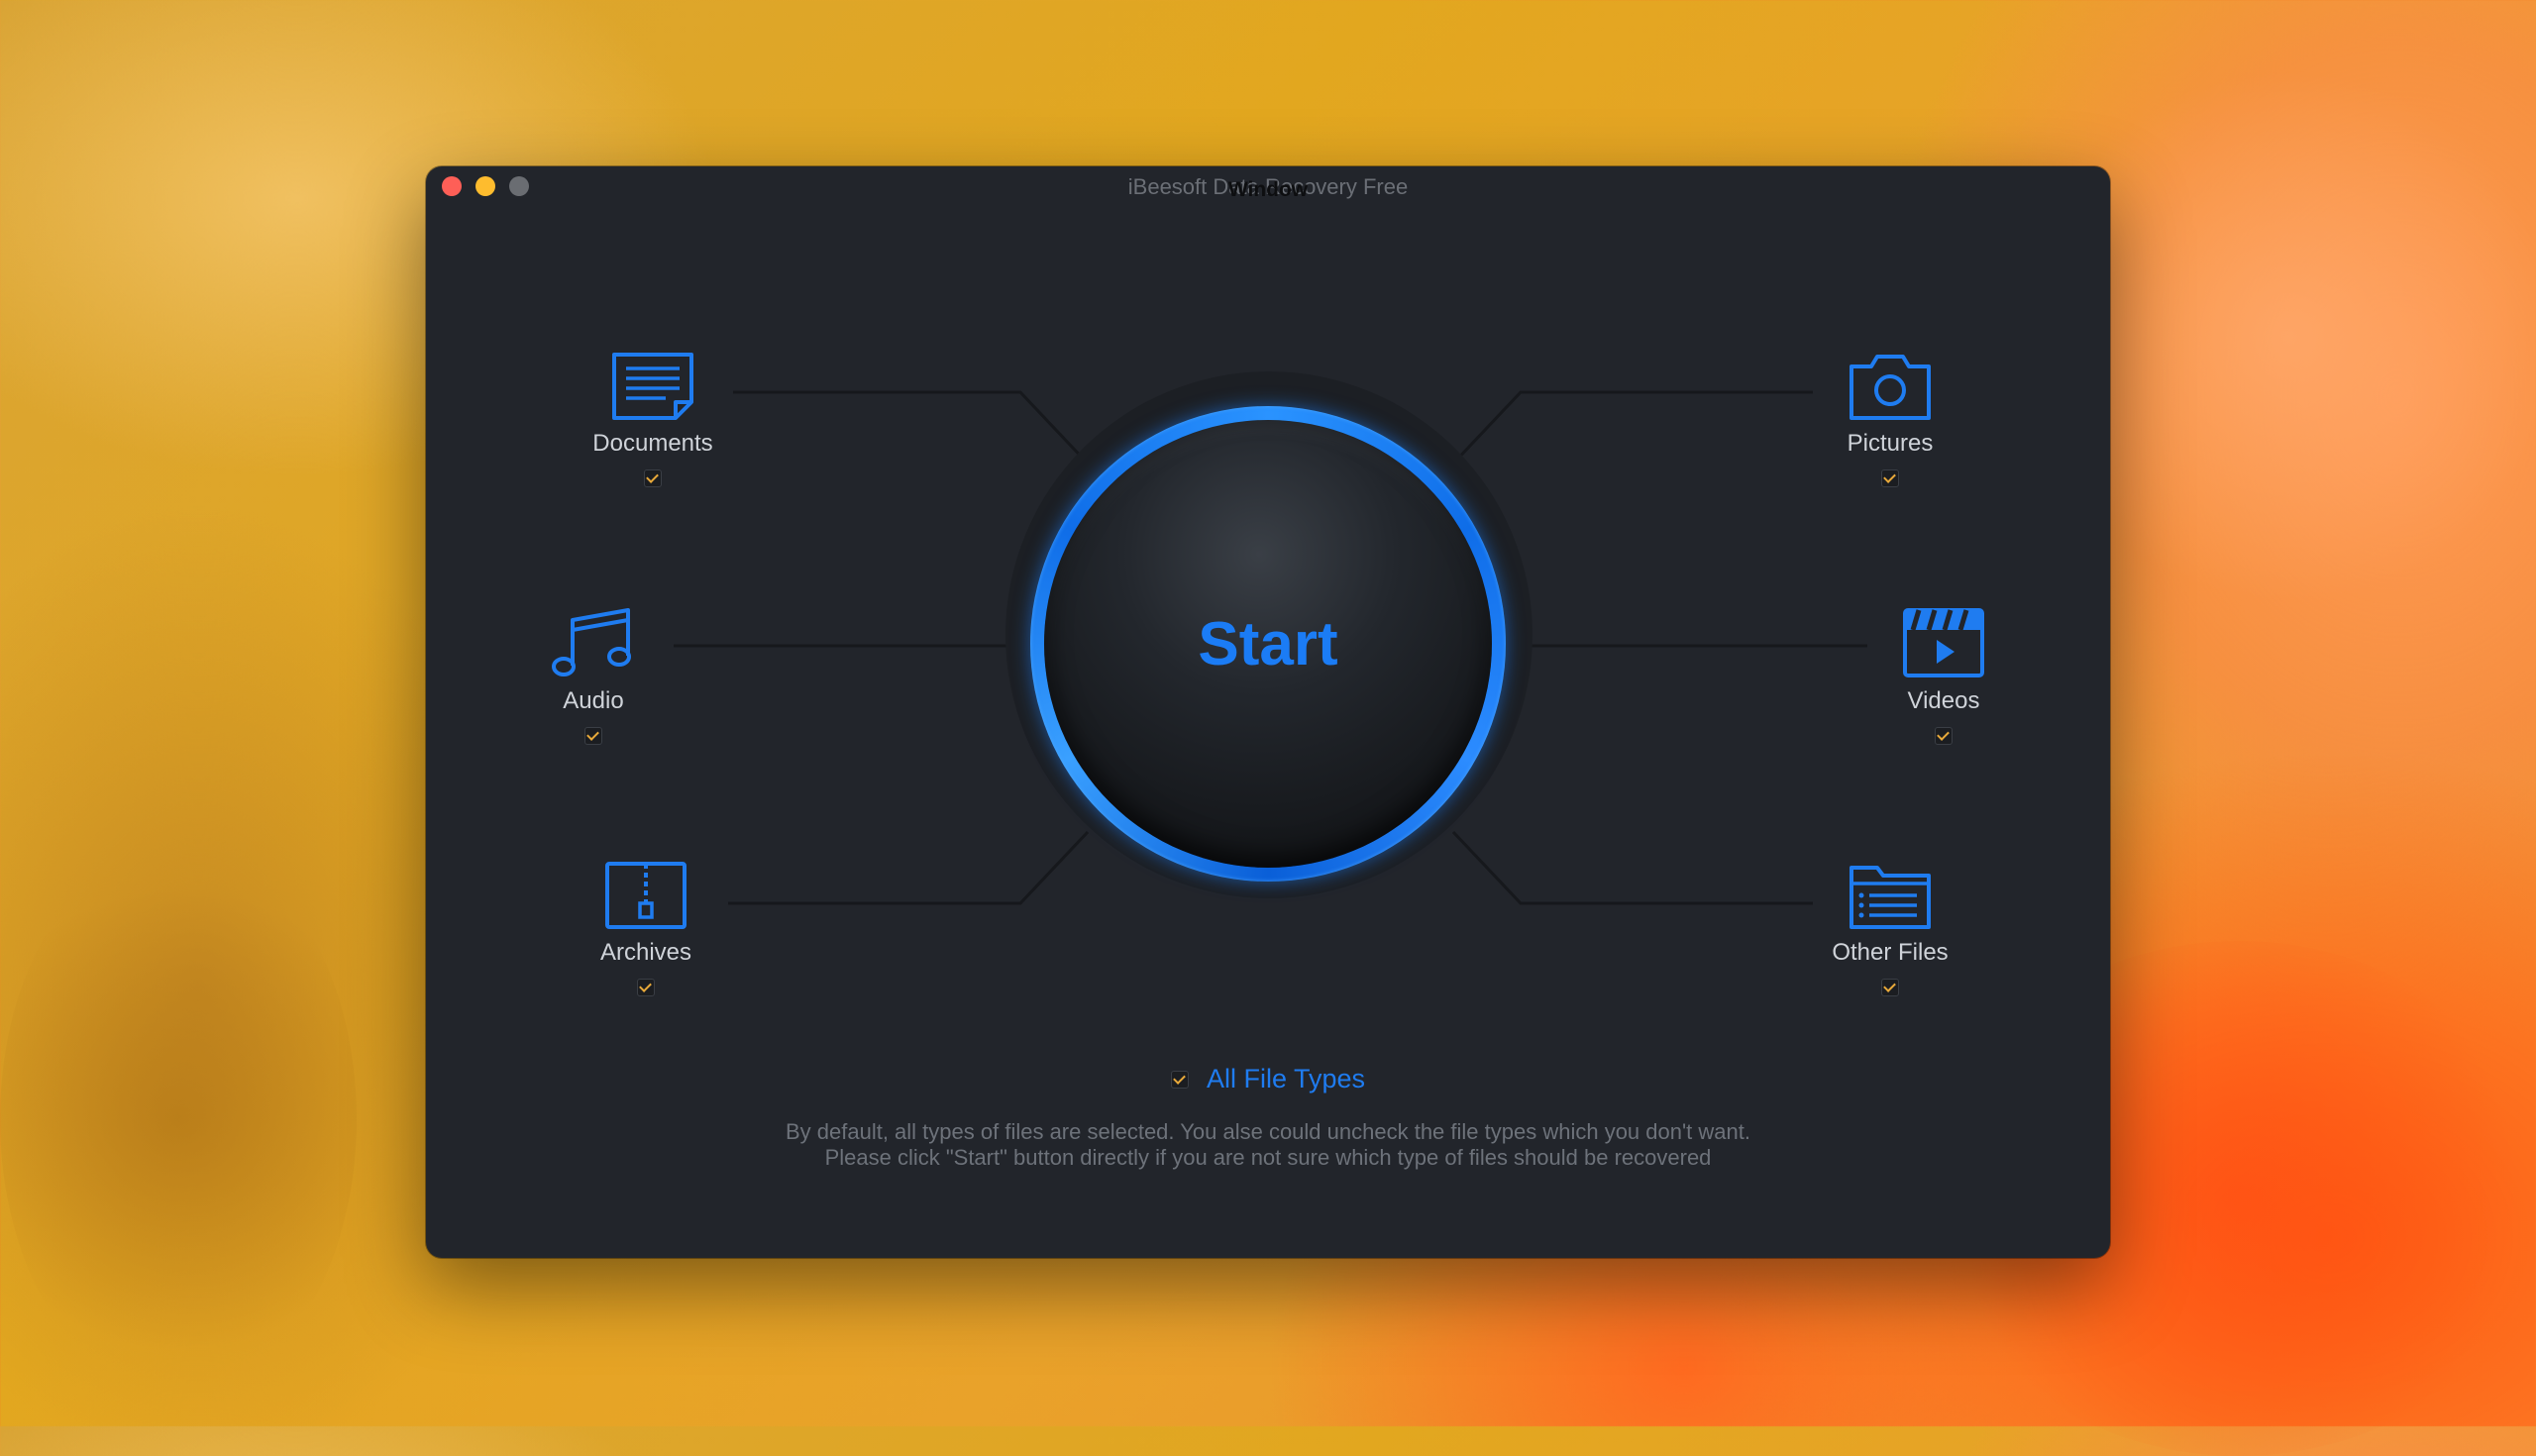 Image resolution: width=2536 pixels, height=1456 pixels. What do you see at coordinates (911, 428) in the screenshot?
I see `connector-documents` at bounding box center [911, 428].